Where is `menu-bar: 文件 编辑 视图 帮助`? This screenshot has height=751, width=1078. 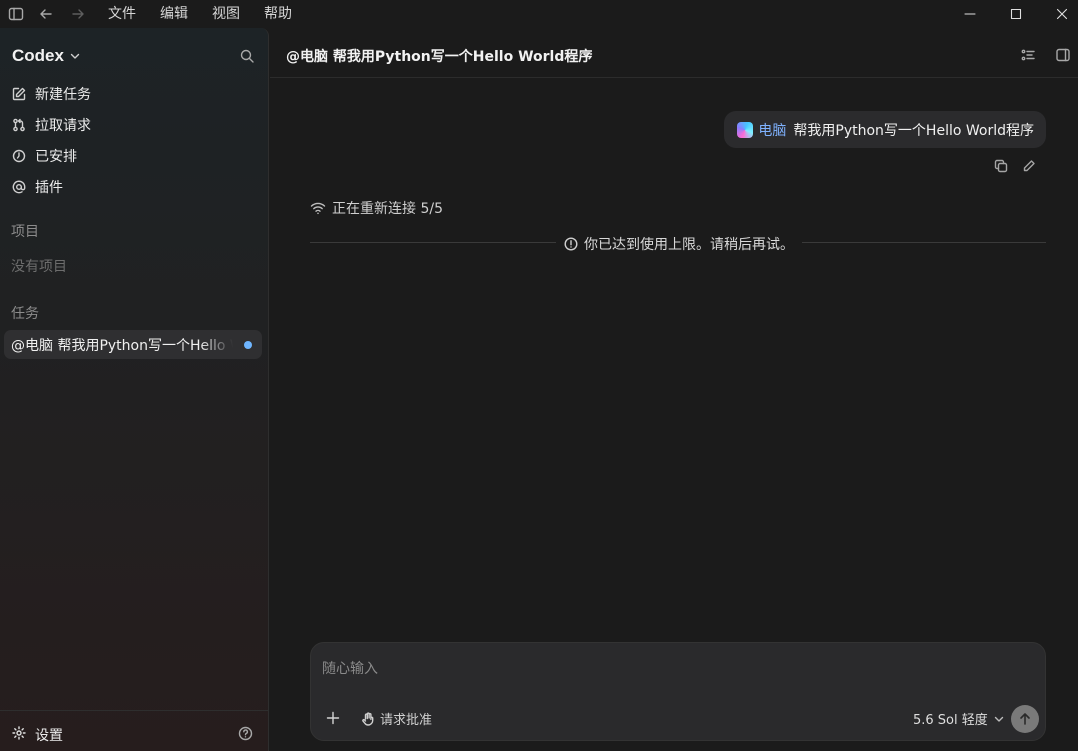
menu-bar: 文件 编辑 视图 帮助 is located at coordinates (212, 14).